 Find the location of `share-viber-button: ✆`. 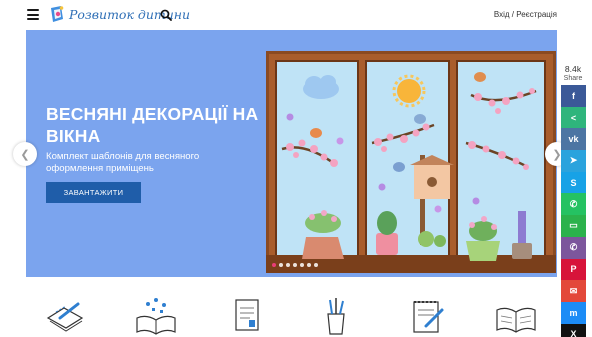

share-viber-button: ✆ is located at coordinates (573, 247).